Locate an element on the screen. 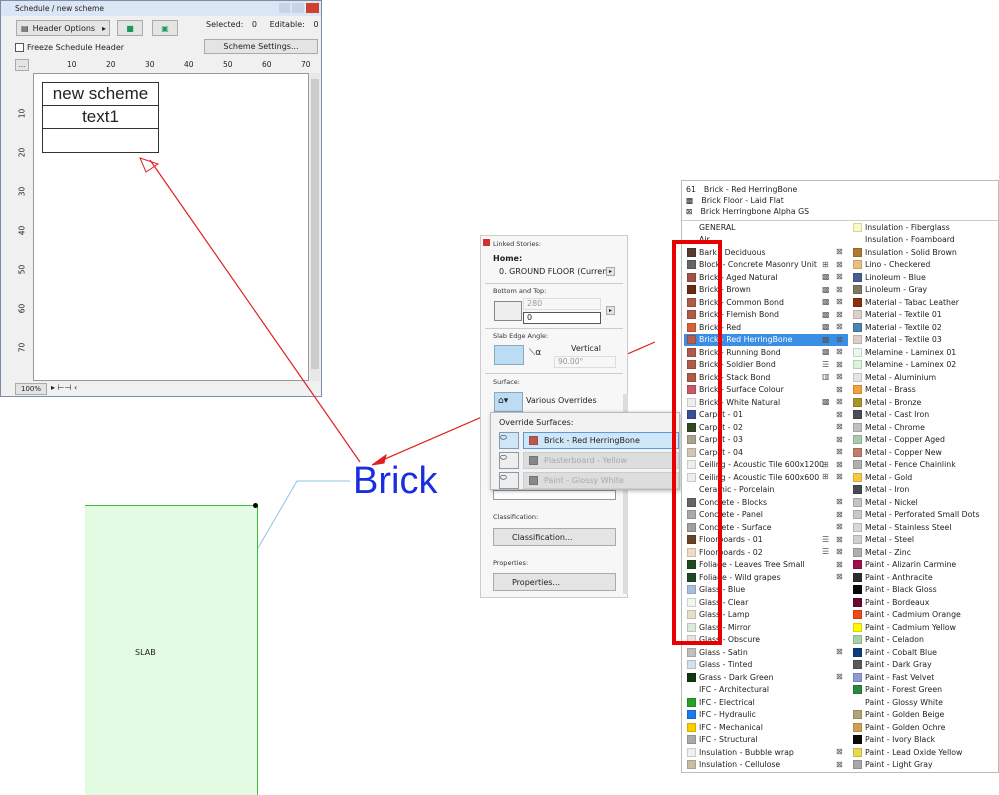  override-title: Override Surfaces: is located at coordinates (536, 422).